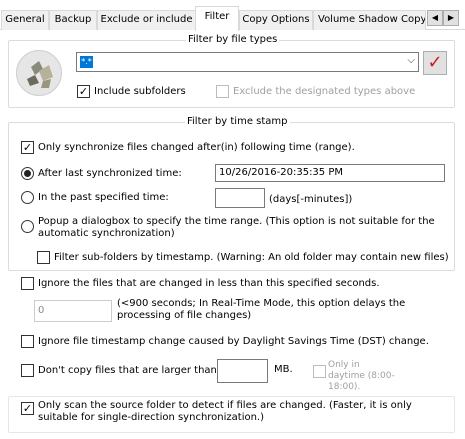 The image size is (465, 439). Describe the element at coordinates (27, 283) in the screenshot. I see `ignore-recent-checkbox` at that location.